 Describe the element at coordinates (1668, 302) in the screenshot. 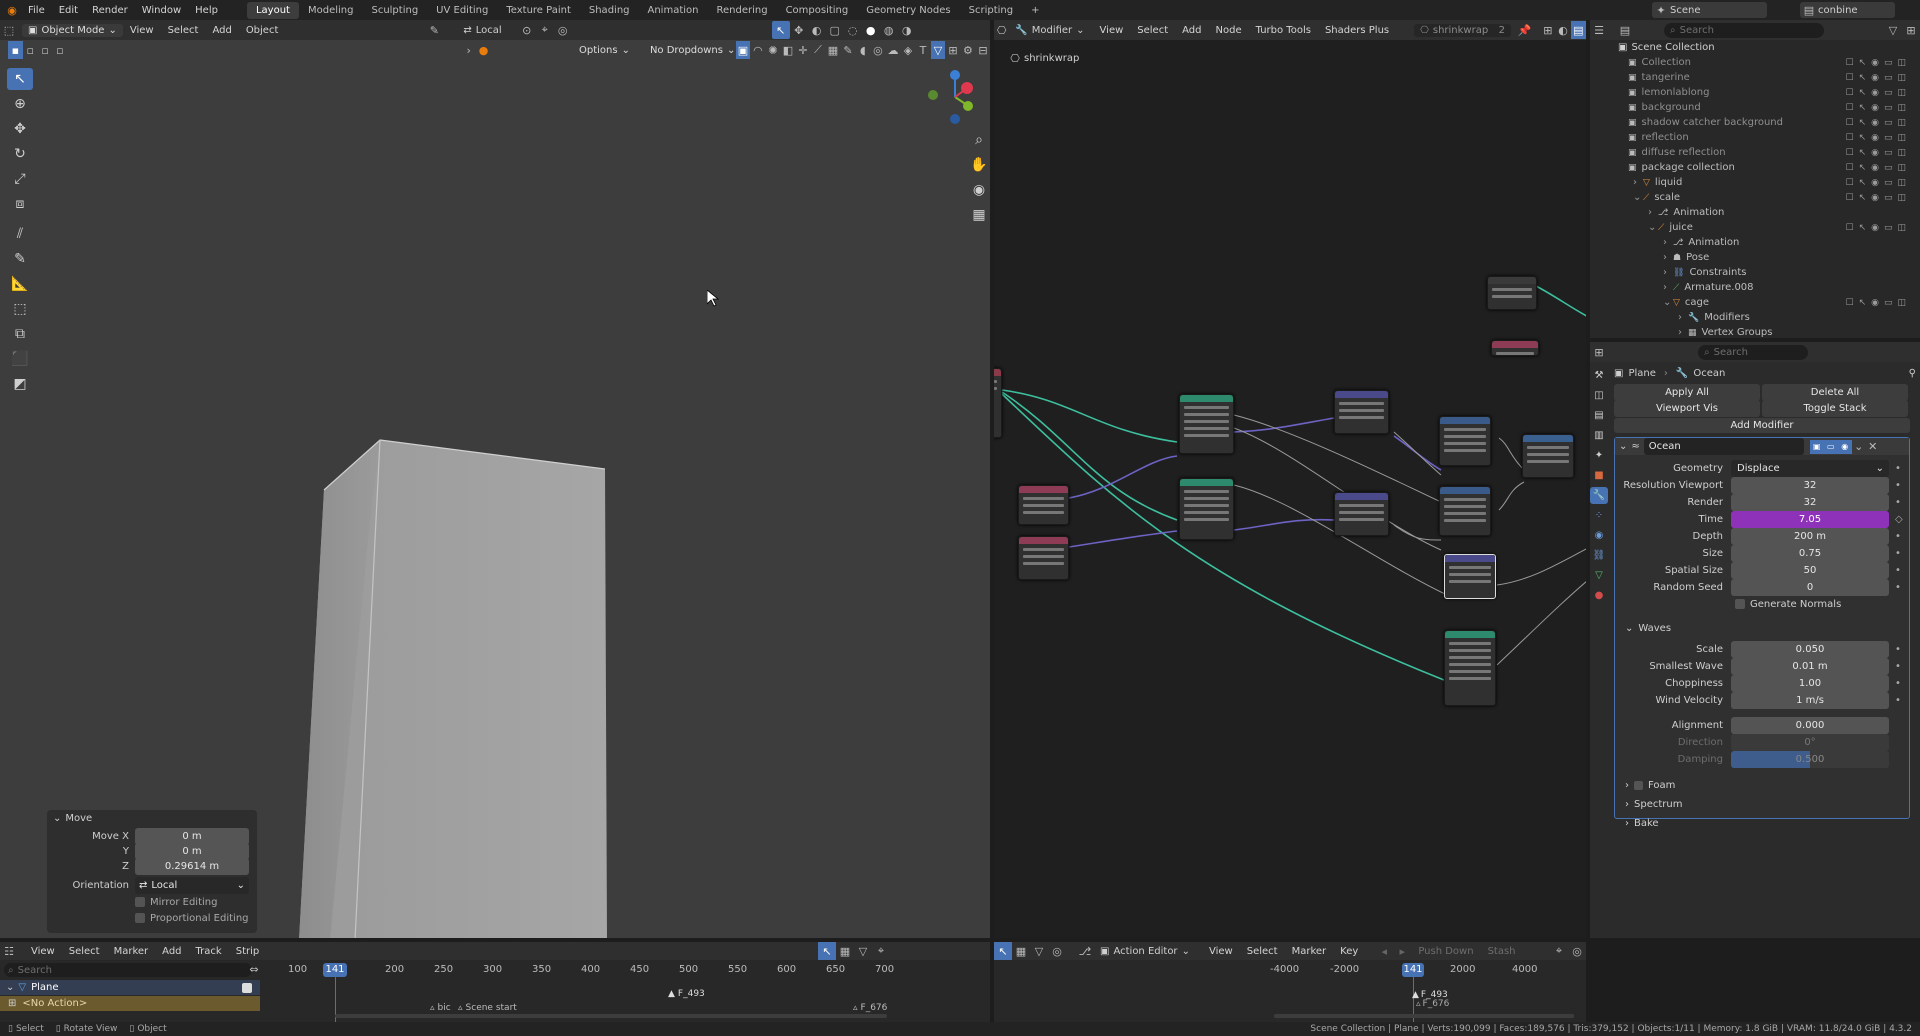

I see `expand-arrow-icon: ⌄` at that location.